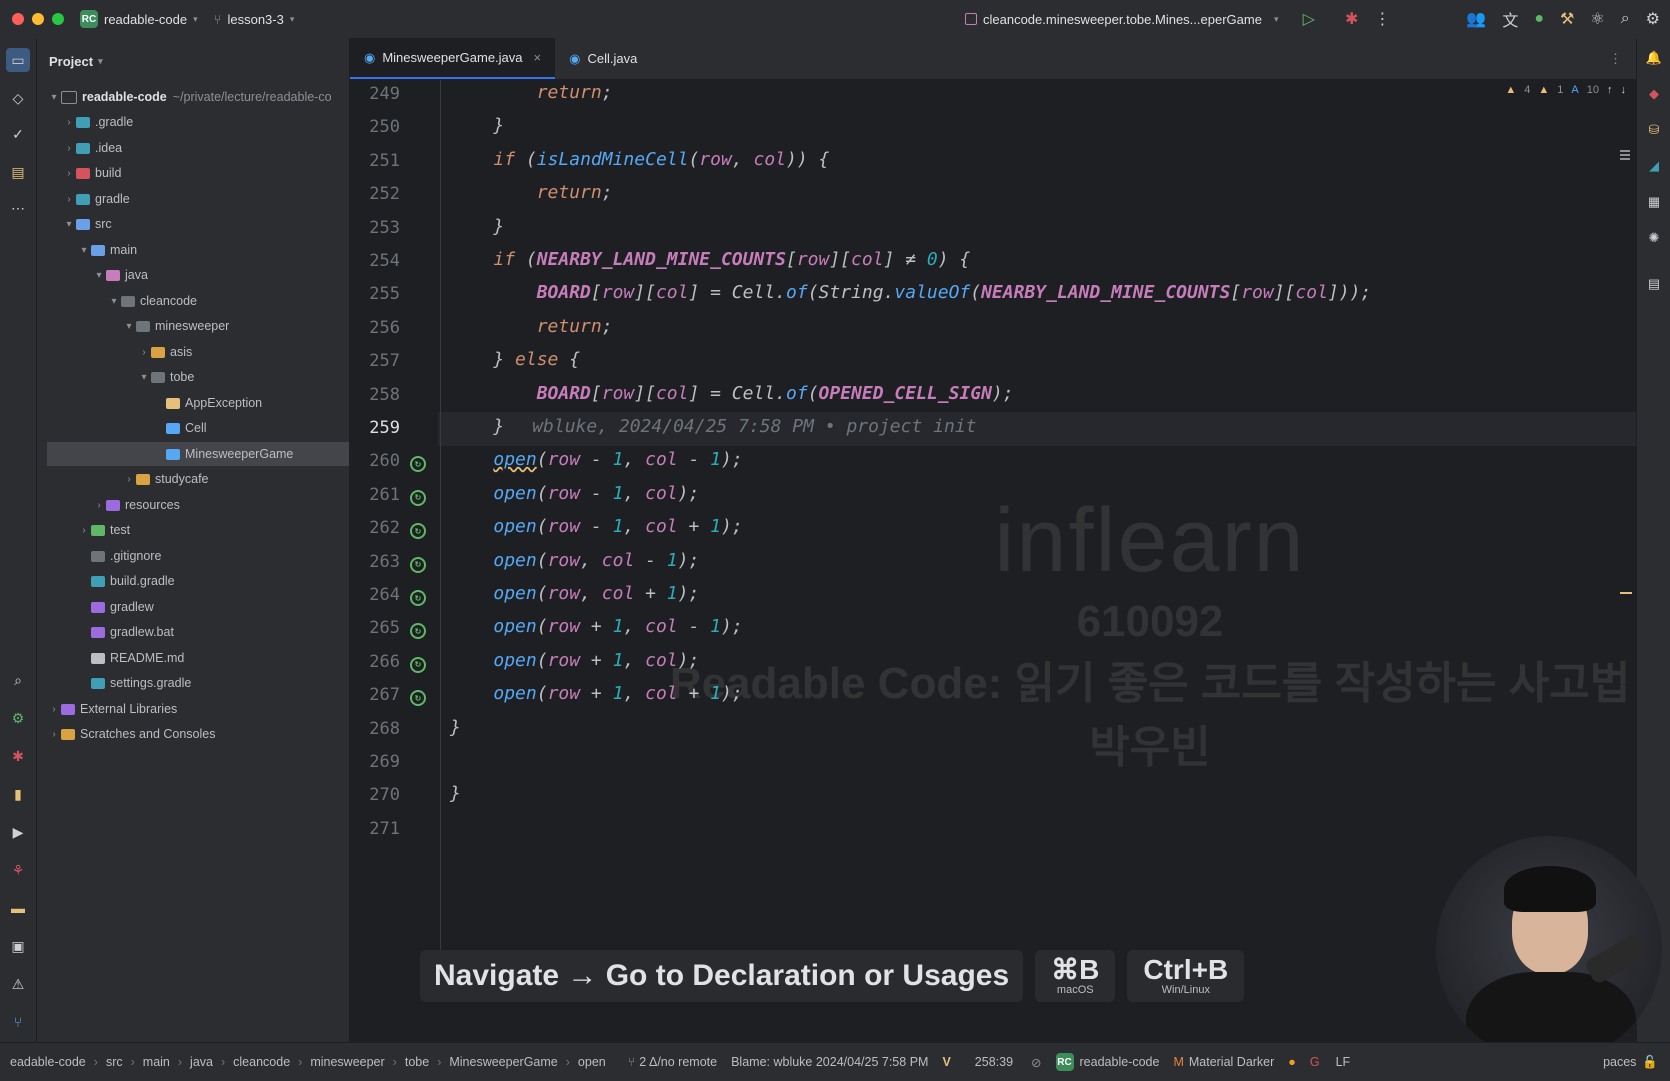 The image size is (1670, 1081). Describe the element at coordinates (1476, 19) in the screenshot. I see `code-with-me-icon: 👥` at that location.